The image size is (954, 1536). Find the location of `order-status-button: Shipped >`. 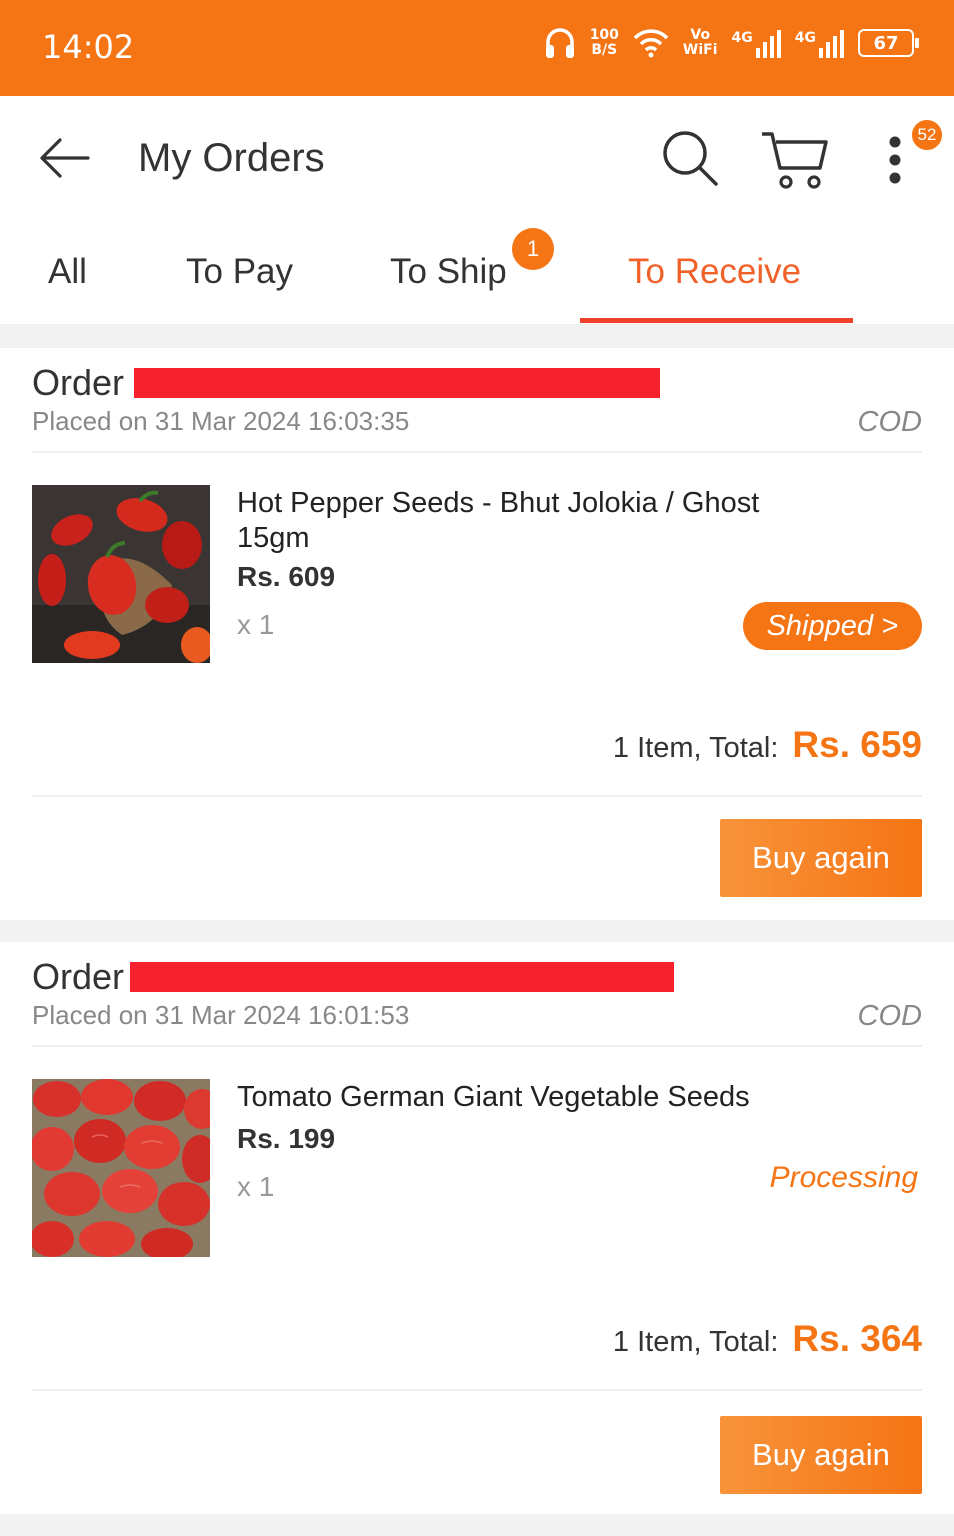

order-status-button: Shipped > is located at coordinates (832, 626).